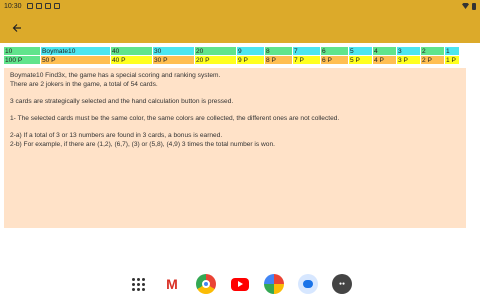  What do you see at coordinates (22, 51) in the screenshot?
I see `grid-cell: 10` at bounding box center [22, 51].